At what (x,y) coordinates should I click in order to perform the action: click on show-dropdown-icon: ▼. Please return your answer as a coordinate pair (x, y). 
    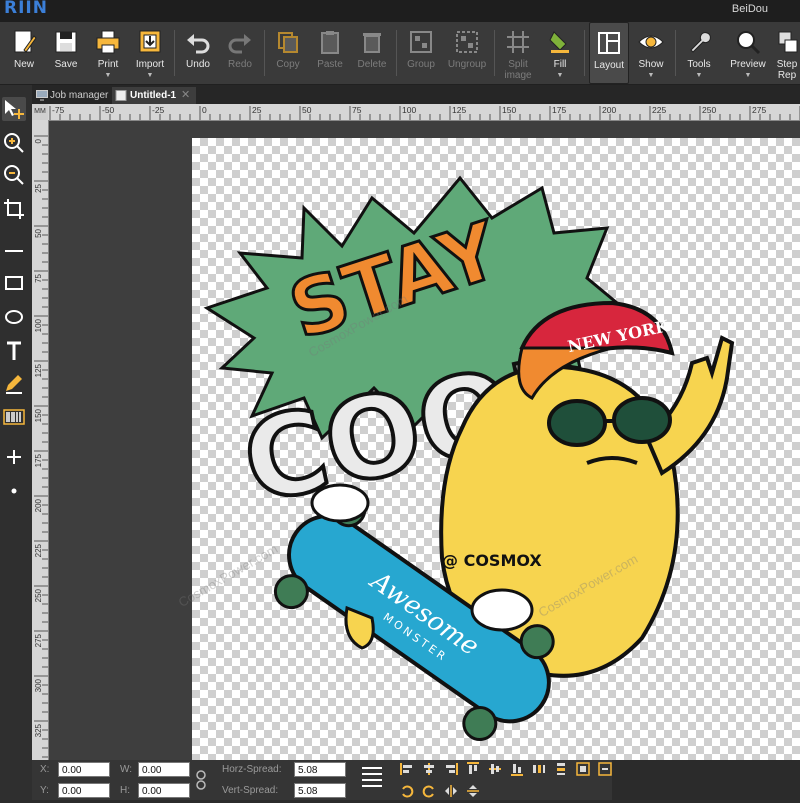
    Looking at the image, I should click on (651, 75).